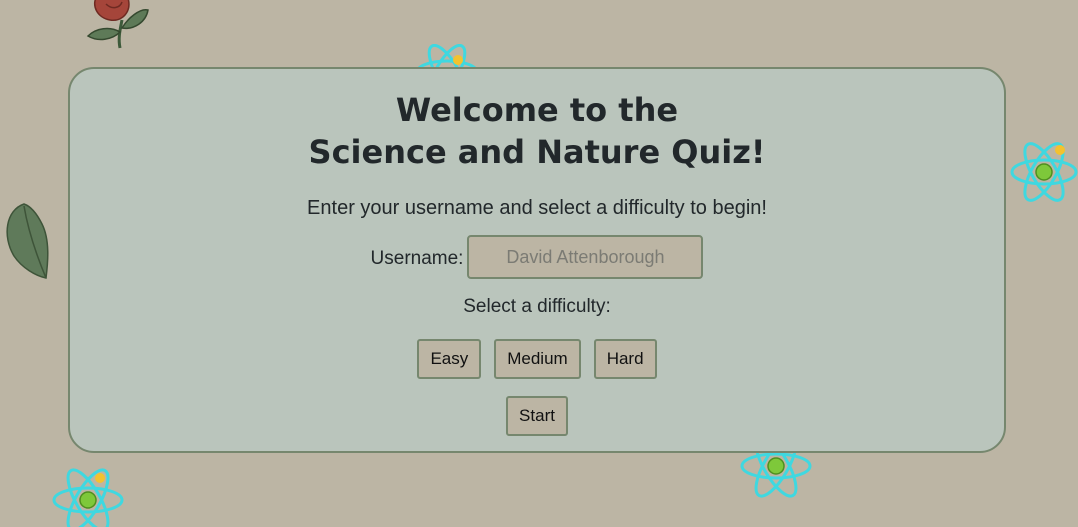 Image resolution: width=1078 pixels, height=527 pixels. I want to click on start-button: Start, so click(537, 416).